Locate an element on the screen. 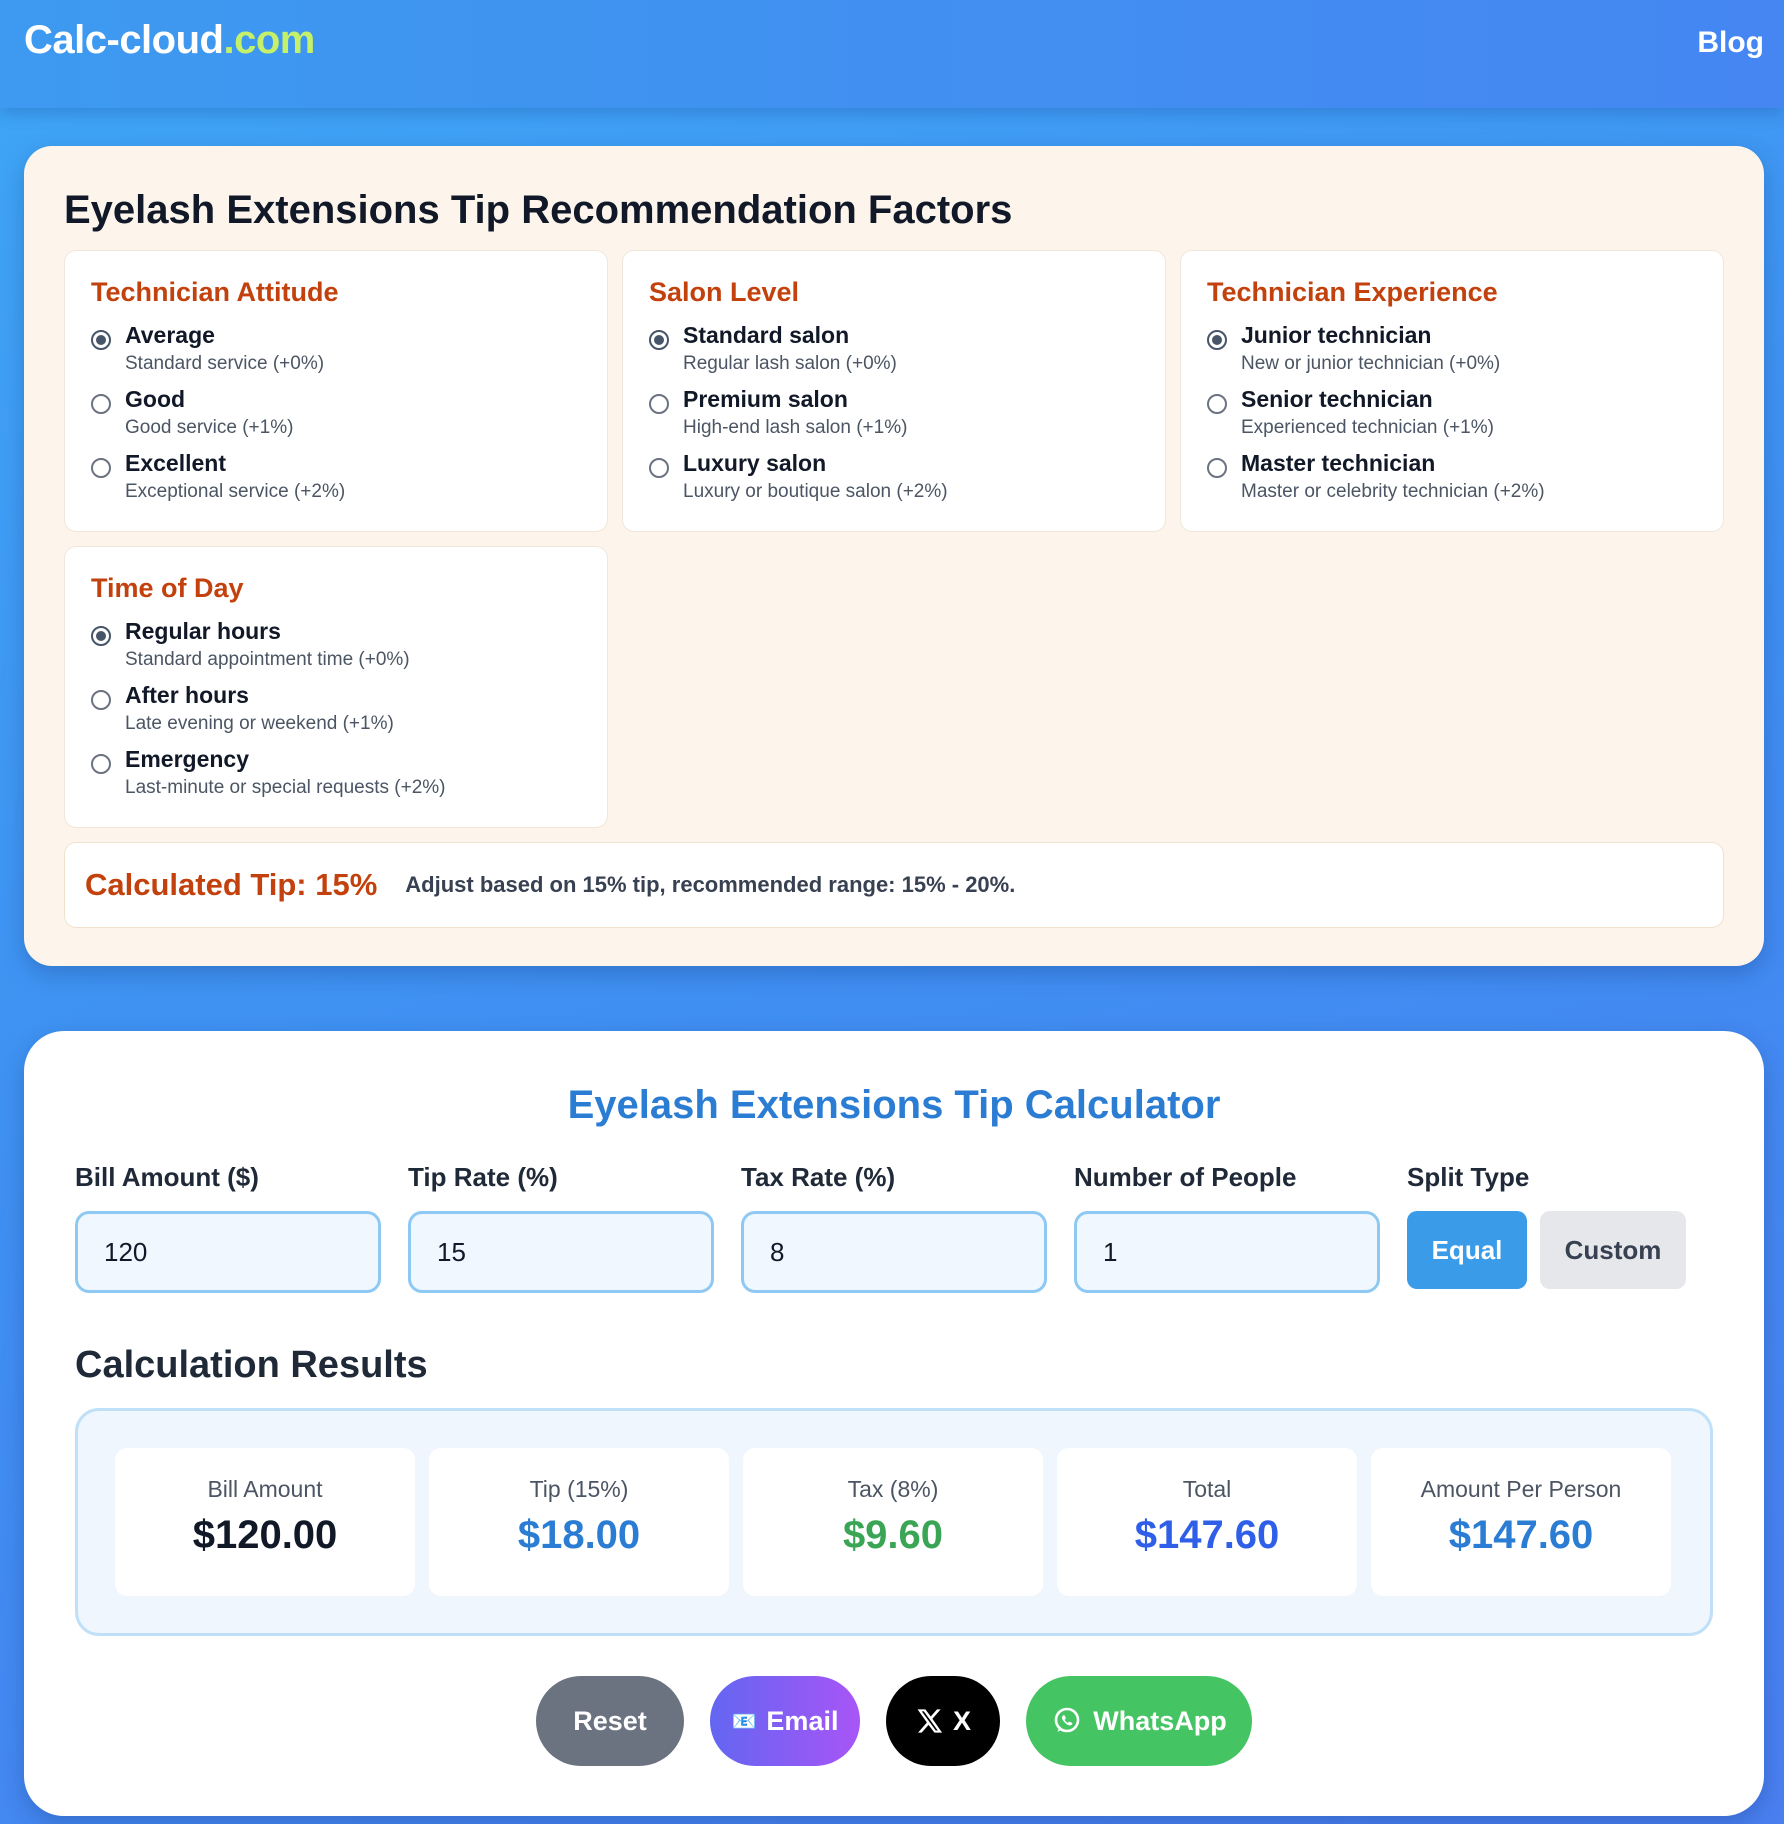  option-label: Emergency is located at coordinates (187, 759).